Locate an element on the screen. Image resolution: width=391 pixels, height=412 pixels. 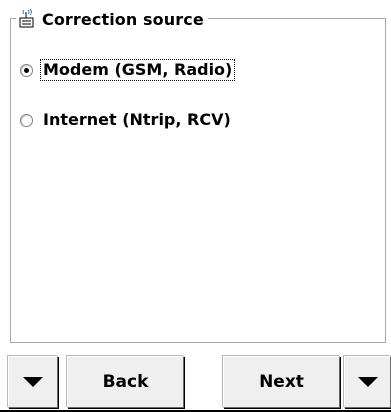
groupbox-legend: Correction source is located at coordinates (112, 19).